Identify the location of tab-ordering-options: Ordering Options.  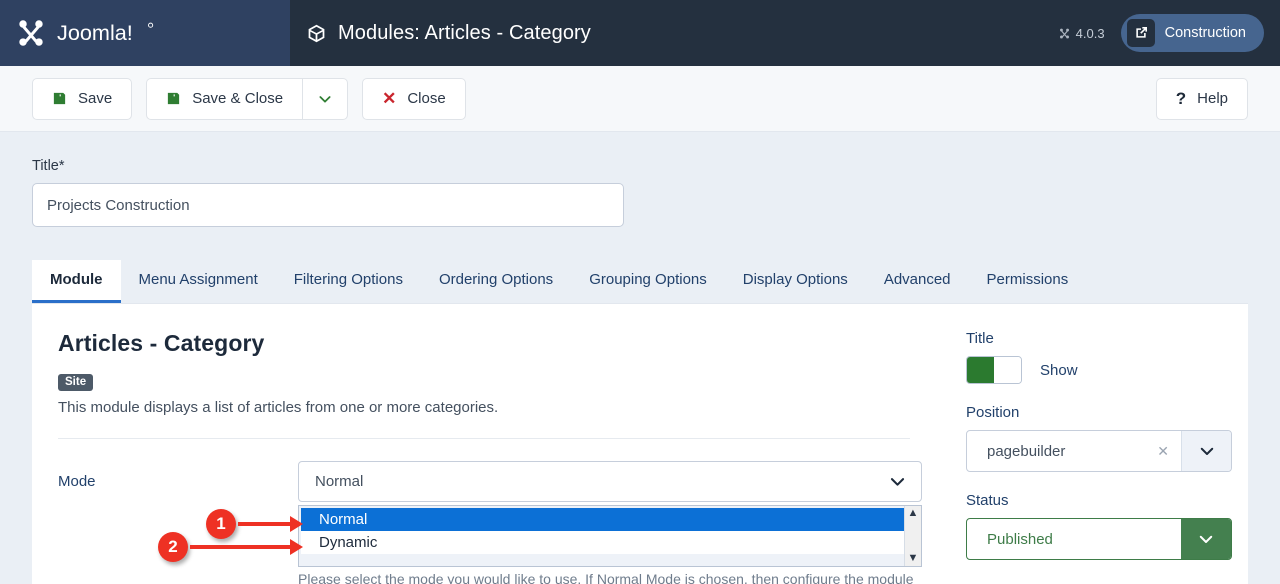
(496, 281).